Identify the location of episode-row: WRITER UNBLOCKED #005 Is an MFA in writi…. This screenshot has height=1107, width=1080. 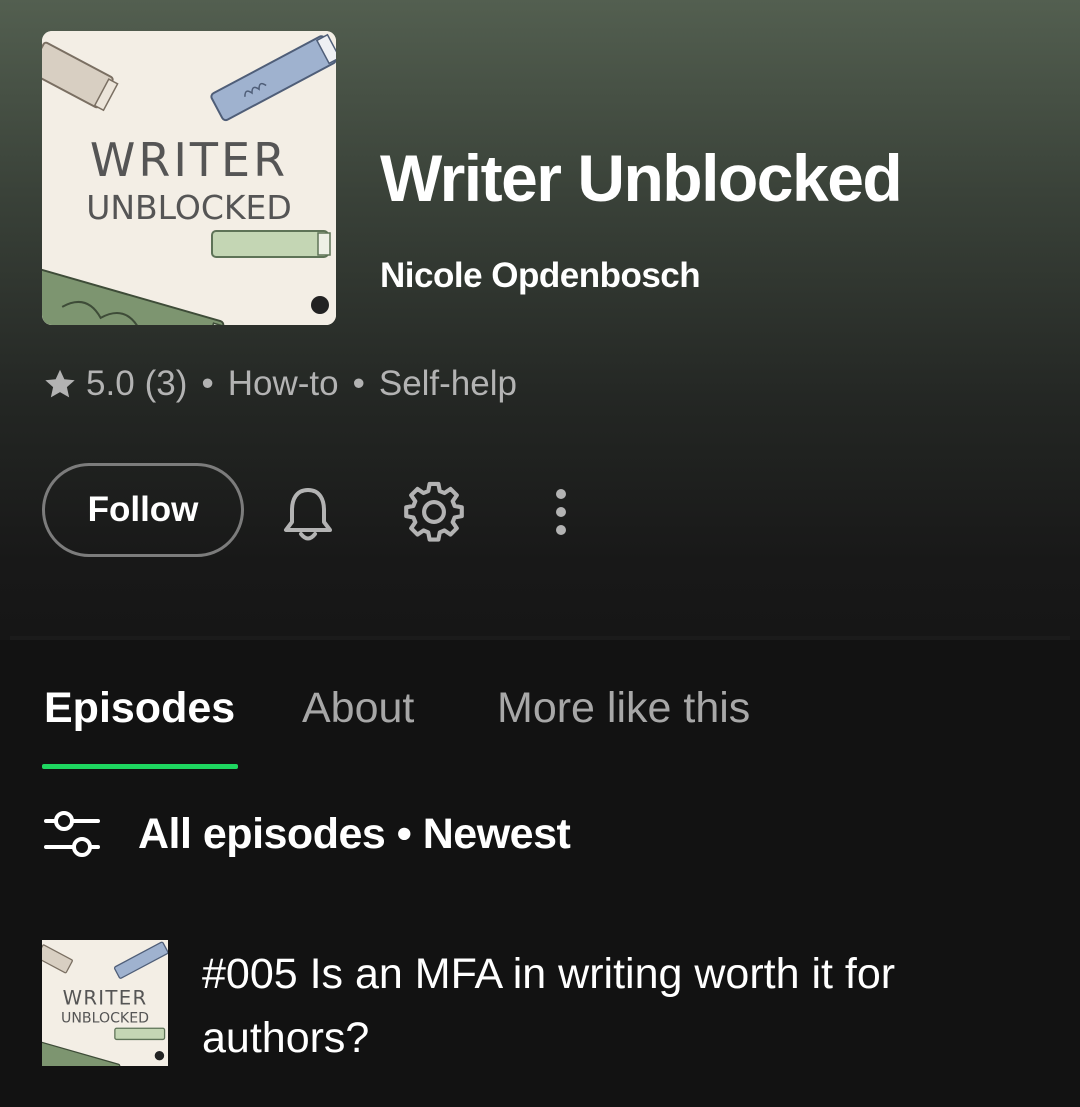
(542, 1005).